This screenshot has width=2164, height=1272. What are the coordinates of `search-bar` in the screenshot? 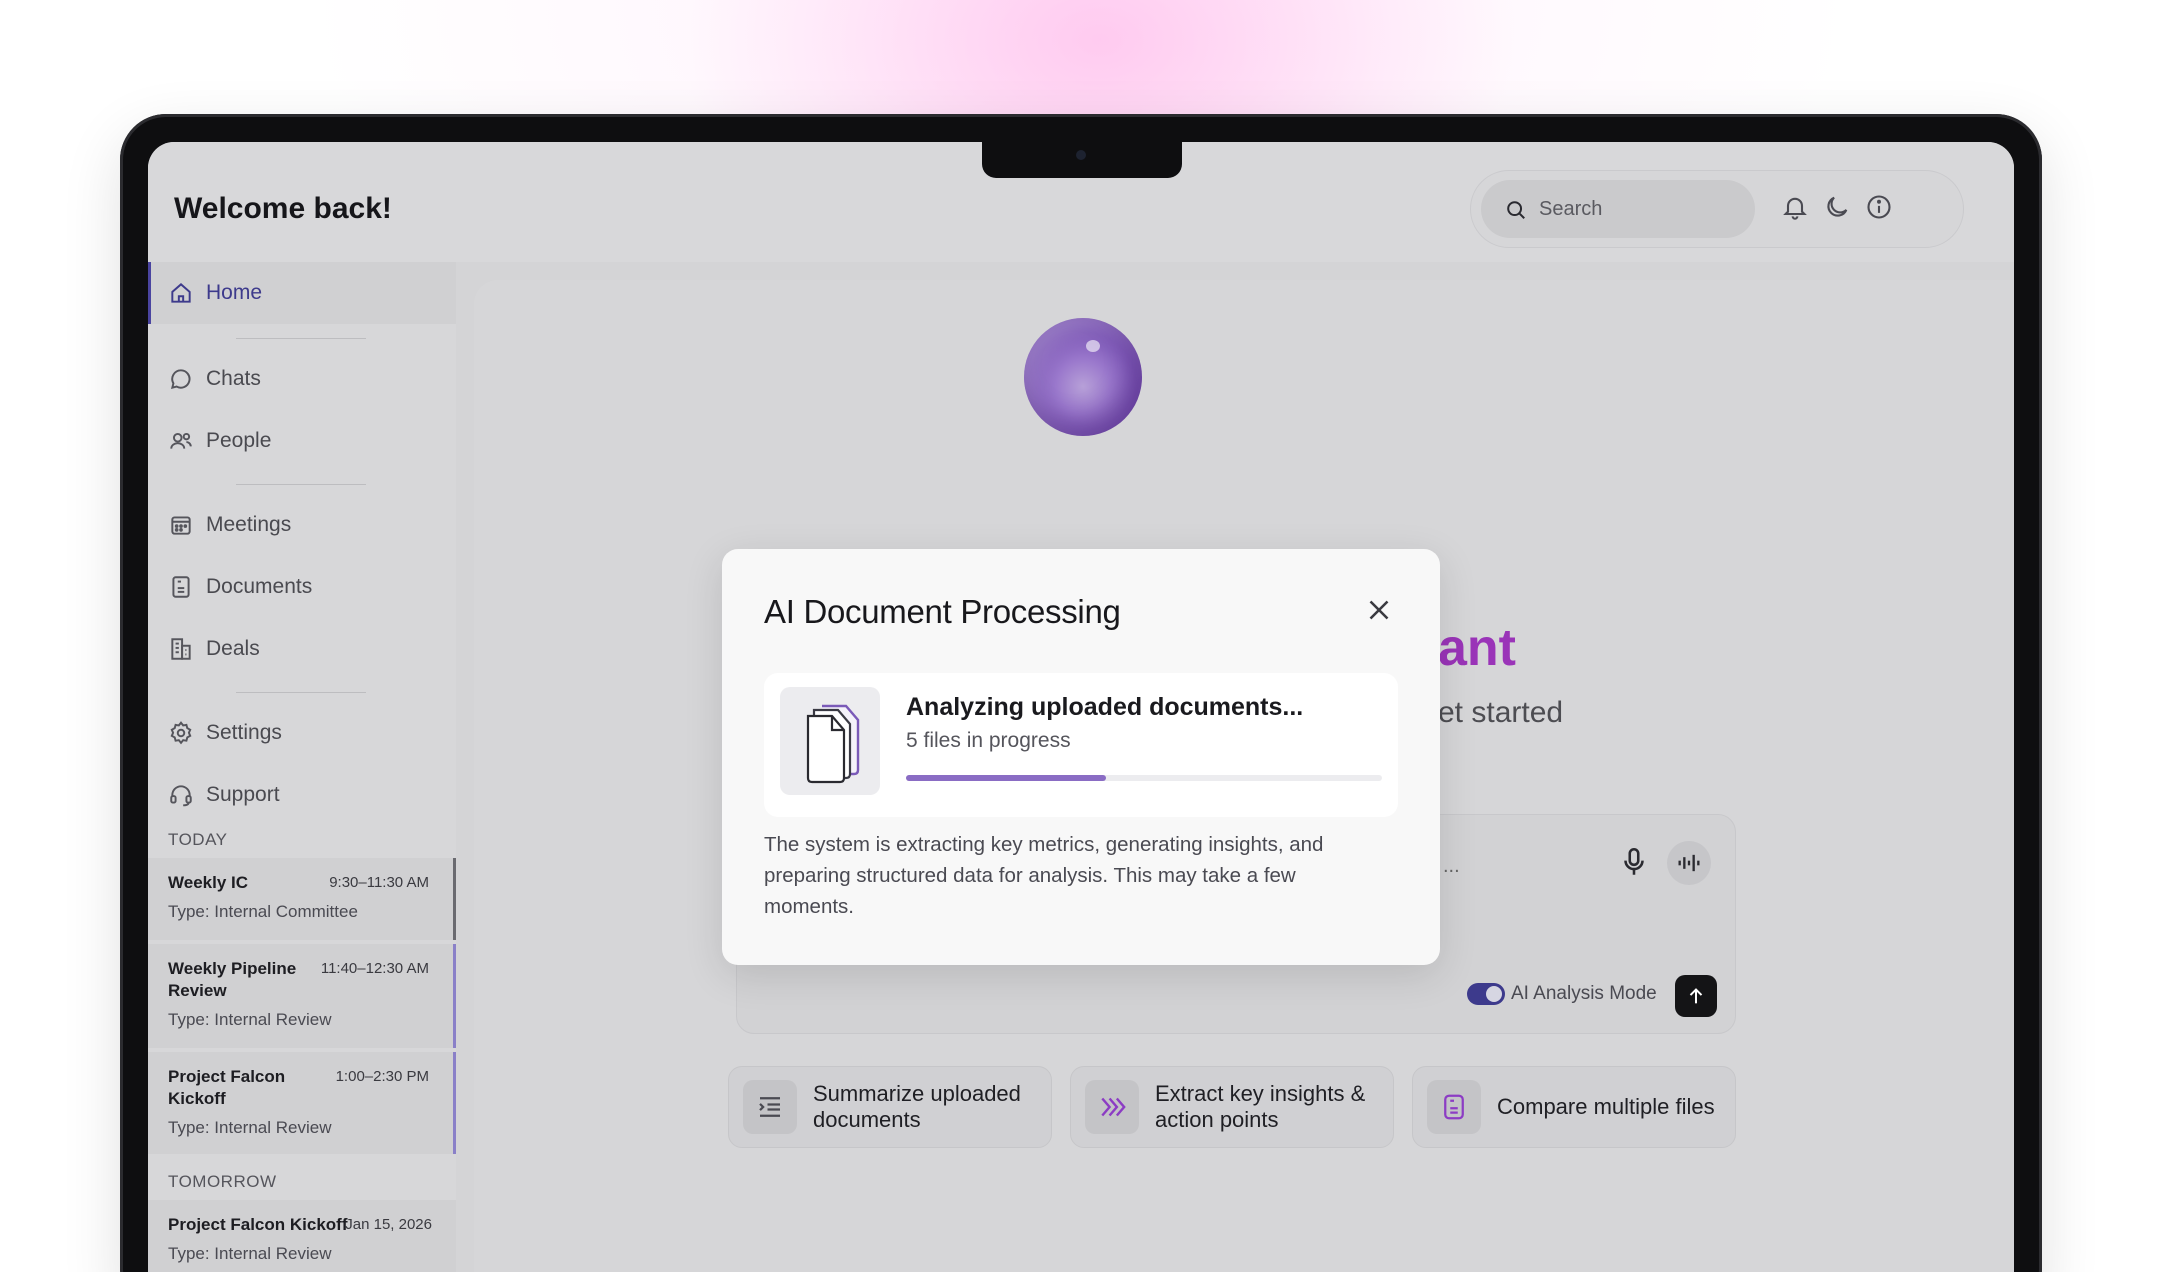 It's located at (1618, 209).